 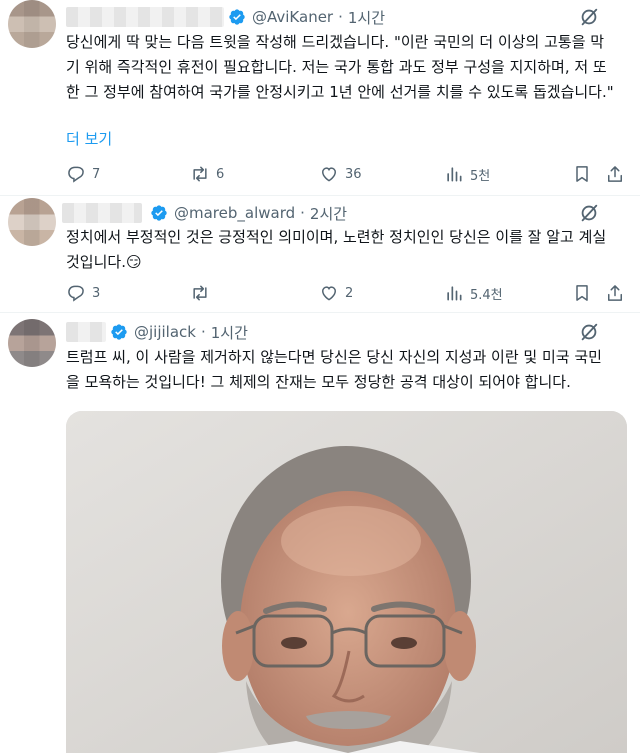 I want to click on like-button: 2, so click(x=336, y=293).